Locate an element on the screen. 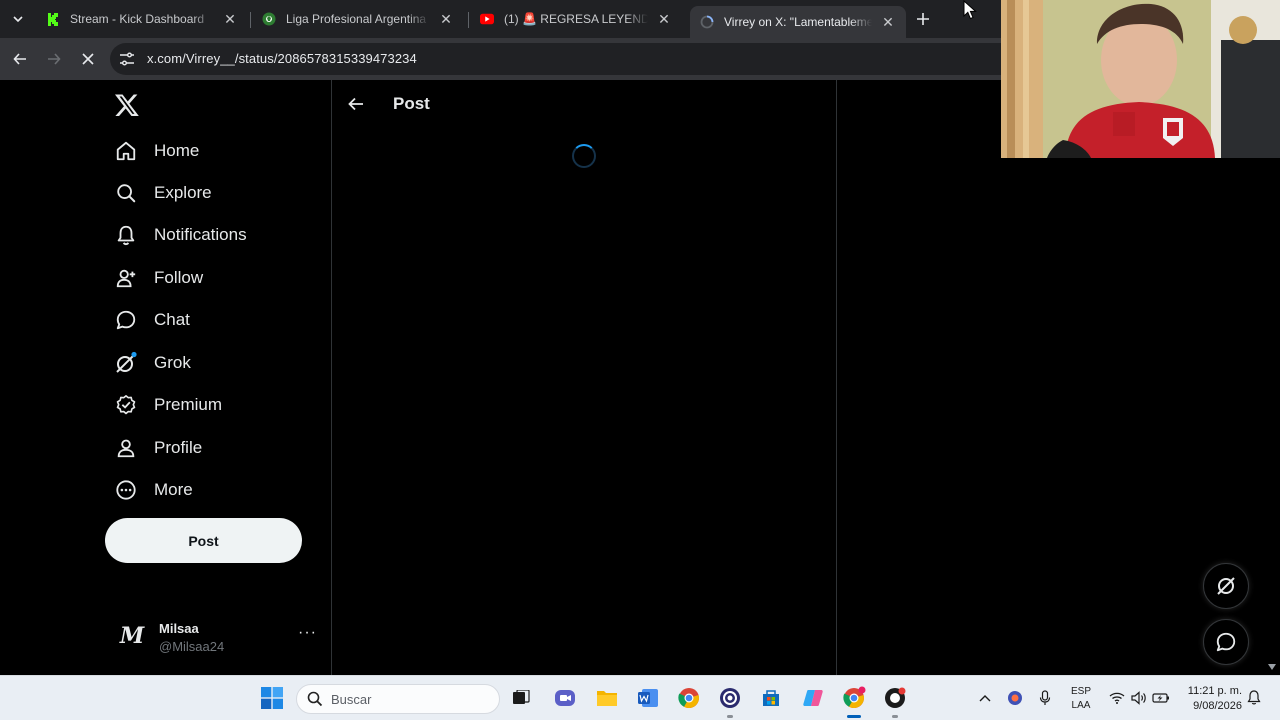 This screenshot has height=720, width=1280. clock-date: 9/08/2026 is located at coordinates (1217, 706).